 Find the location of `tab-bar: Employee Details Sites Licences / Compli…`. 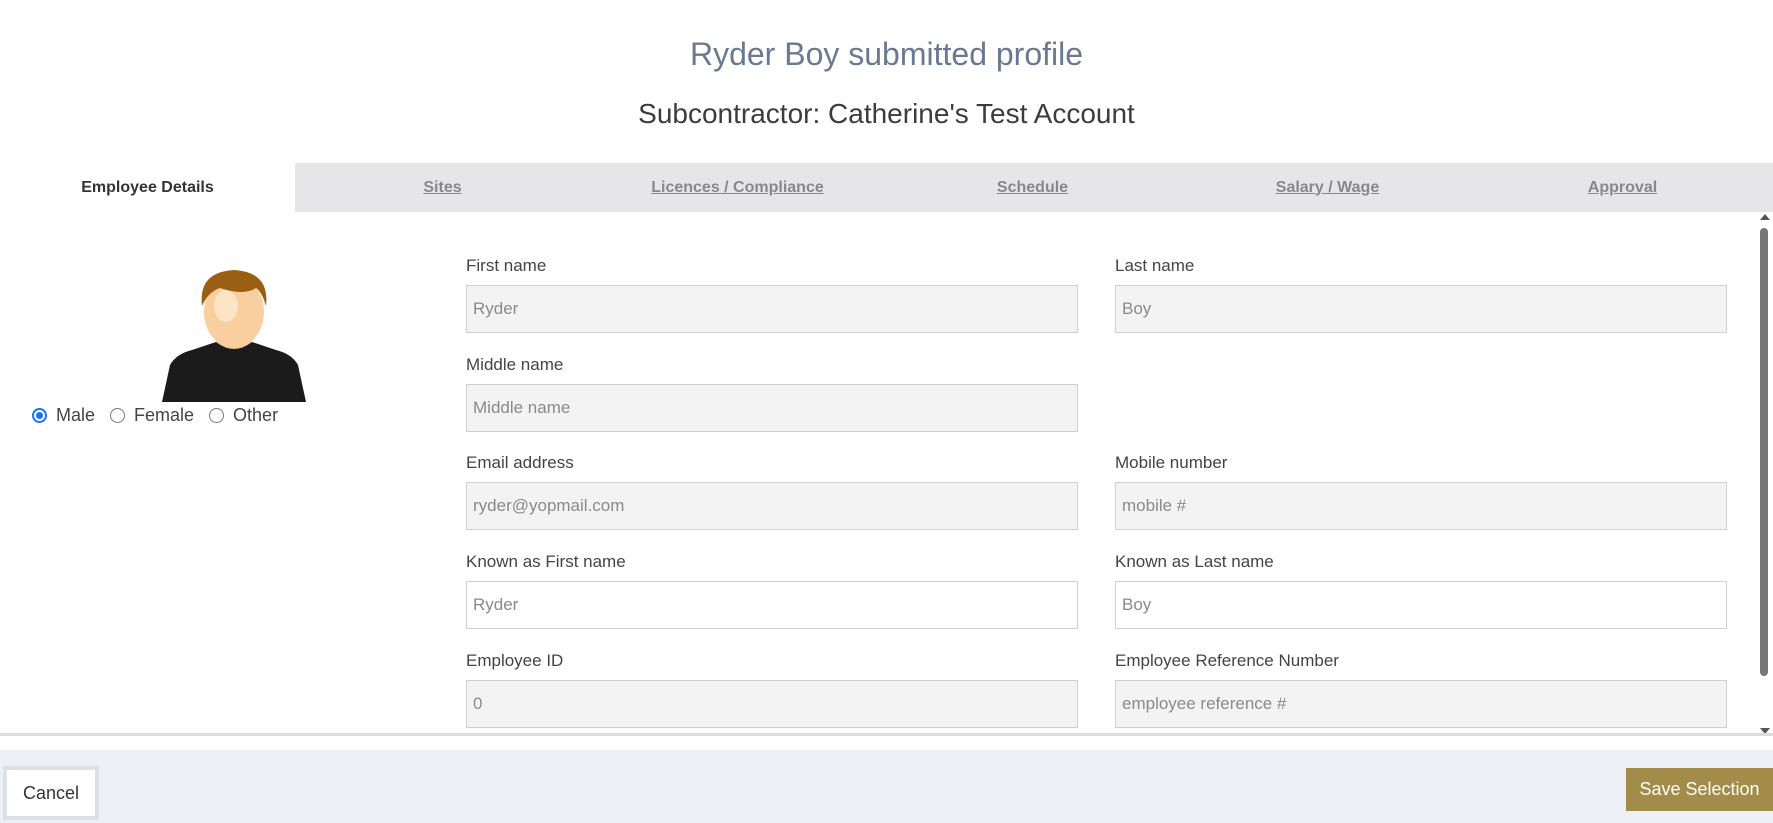

tab-bar: Employee Details Sites Licences / Compli… is located at coordinates (886, 187).